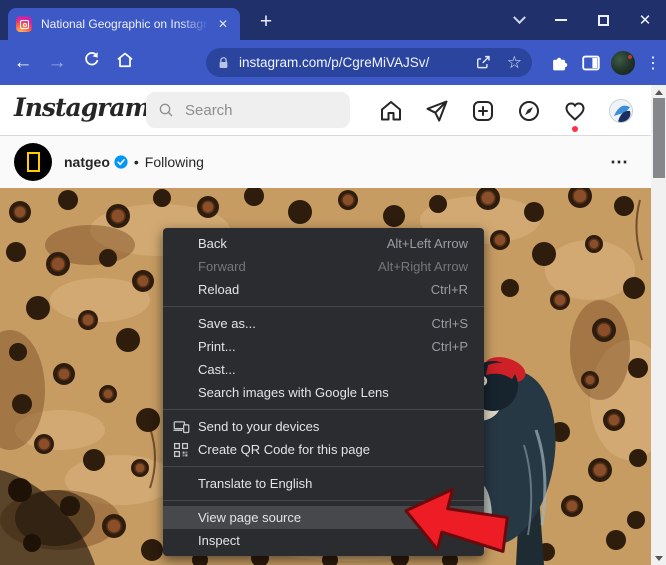  What do you see at coordinates (483, 62) in the screenshot?
I see `share-icon` at bounding box center [483, 62].